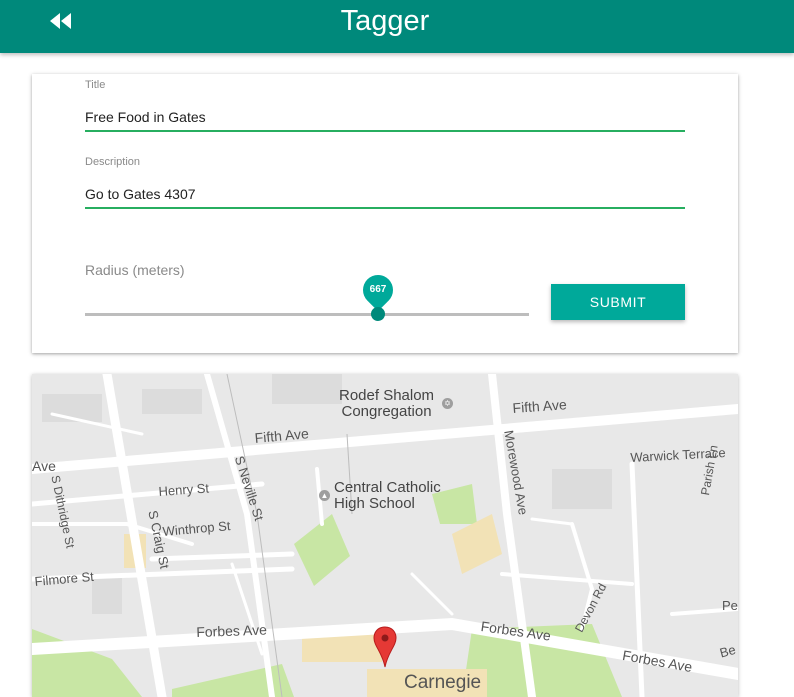  What do you see at coordinates (730, 605) in the screenshot?
I see `map-label-pe-edge: Pe` at bounding box center [730, 605].